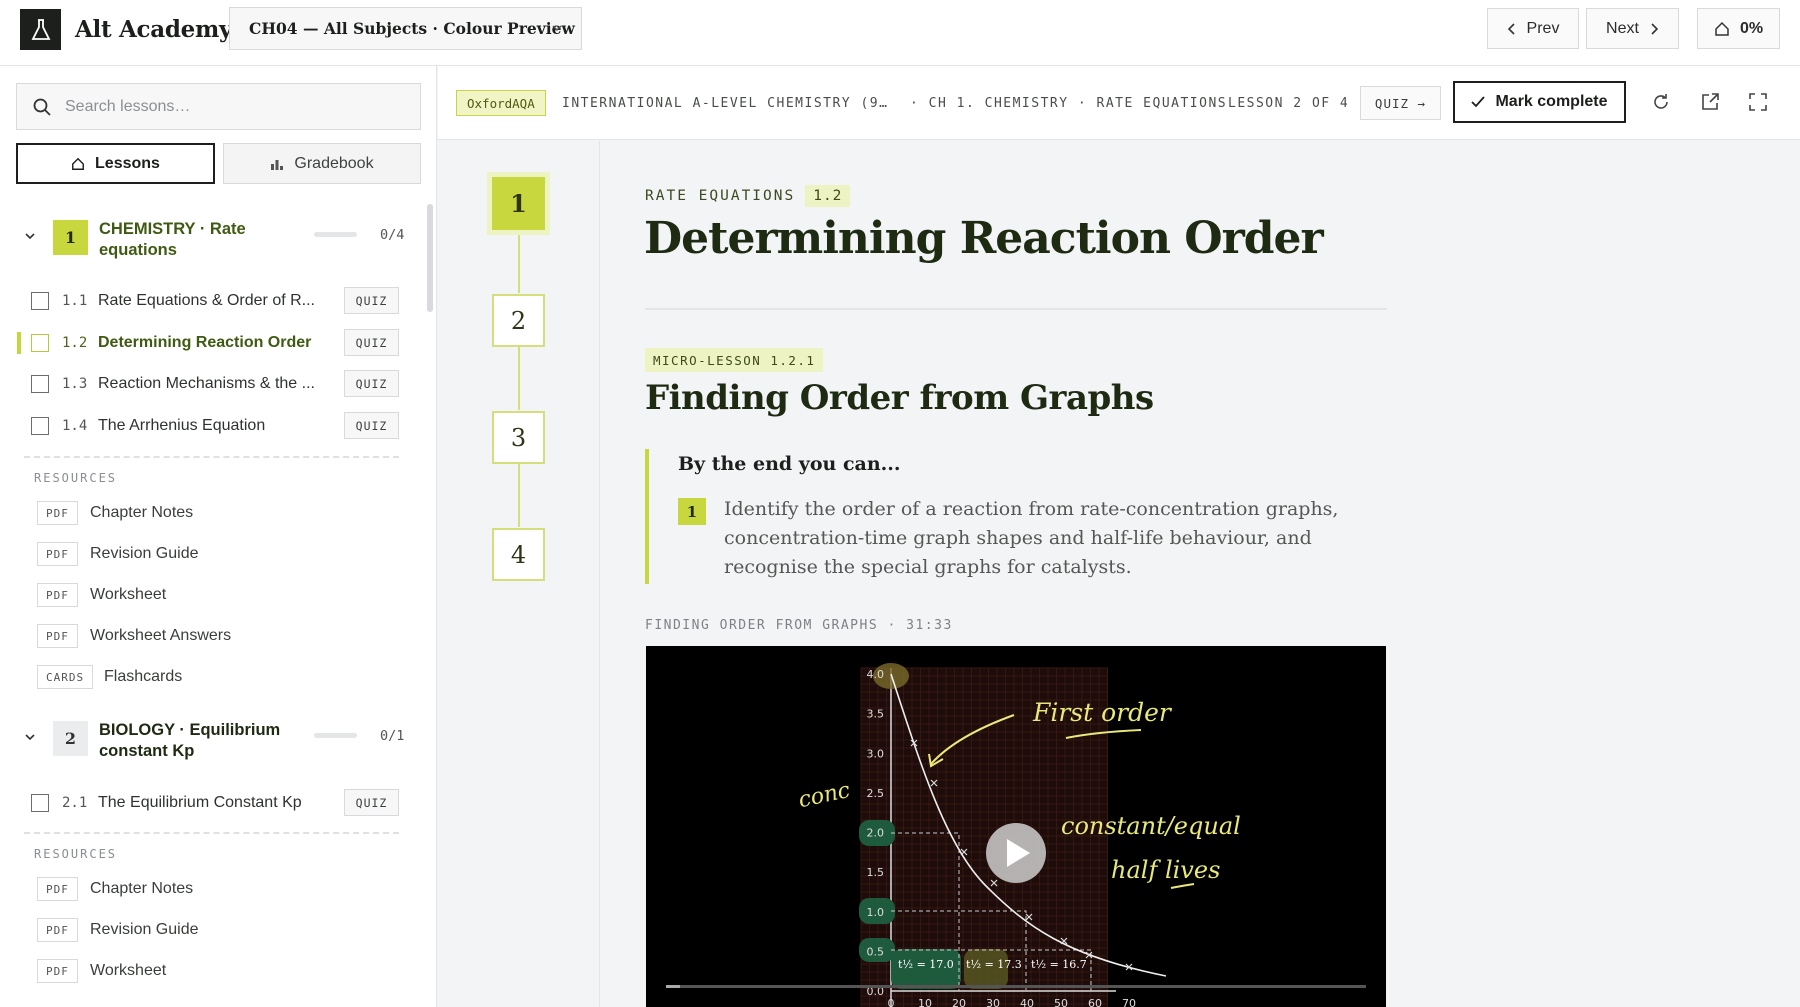 Image resolution: width=1800 pixels, height=1007 pixels. I want to click on lesson-title: The Equilibrium Constant Kp, so click(200, 802).